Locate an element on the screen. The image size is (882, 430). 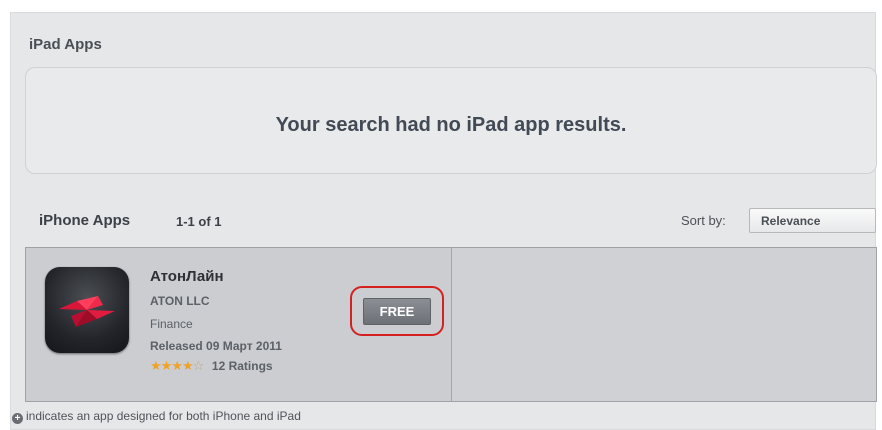
star-empty-icon: ☆ is located at coordinates (198, 365).